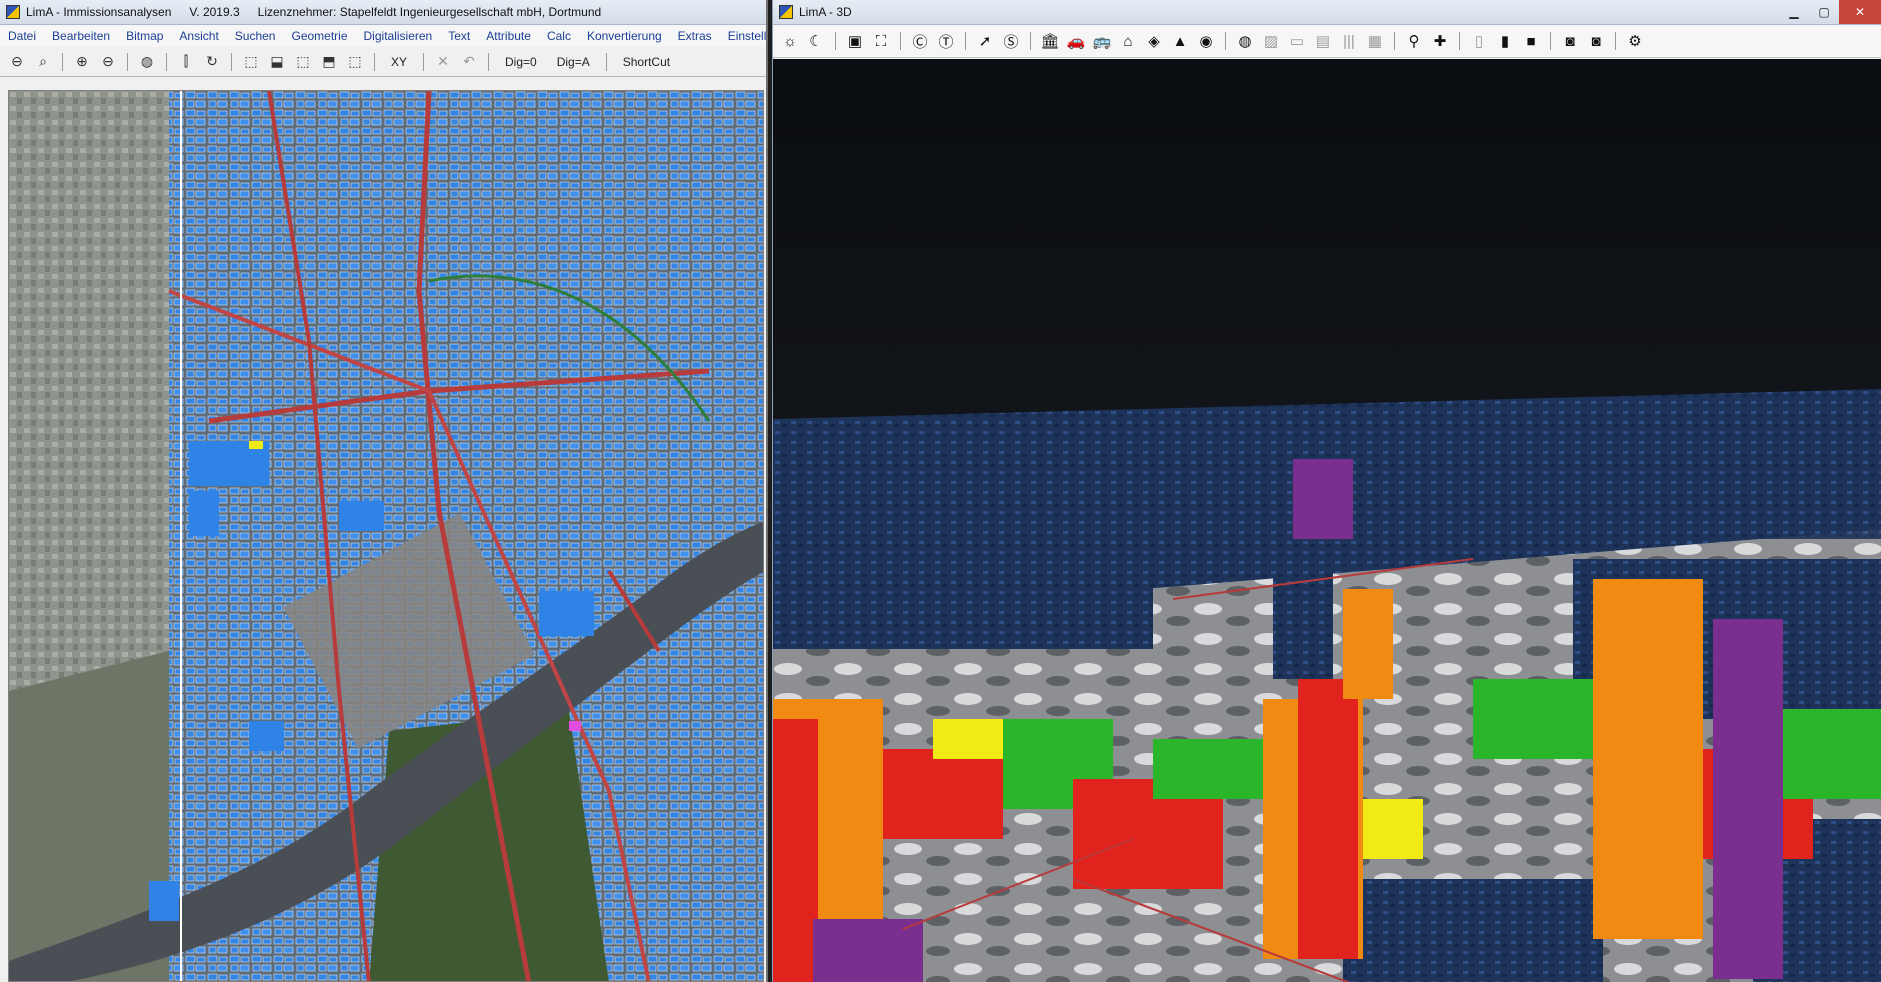 This screenshot has height=982, width=1881. Describe the element at coordinates (1860, 12) in the screenshot. I see `close-button: ✕` at that location.